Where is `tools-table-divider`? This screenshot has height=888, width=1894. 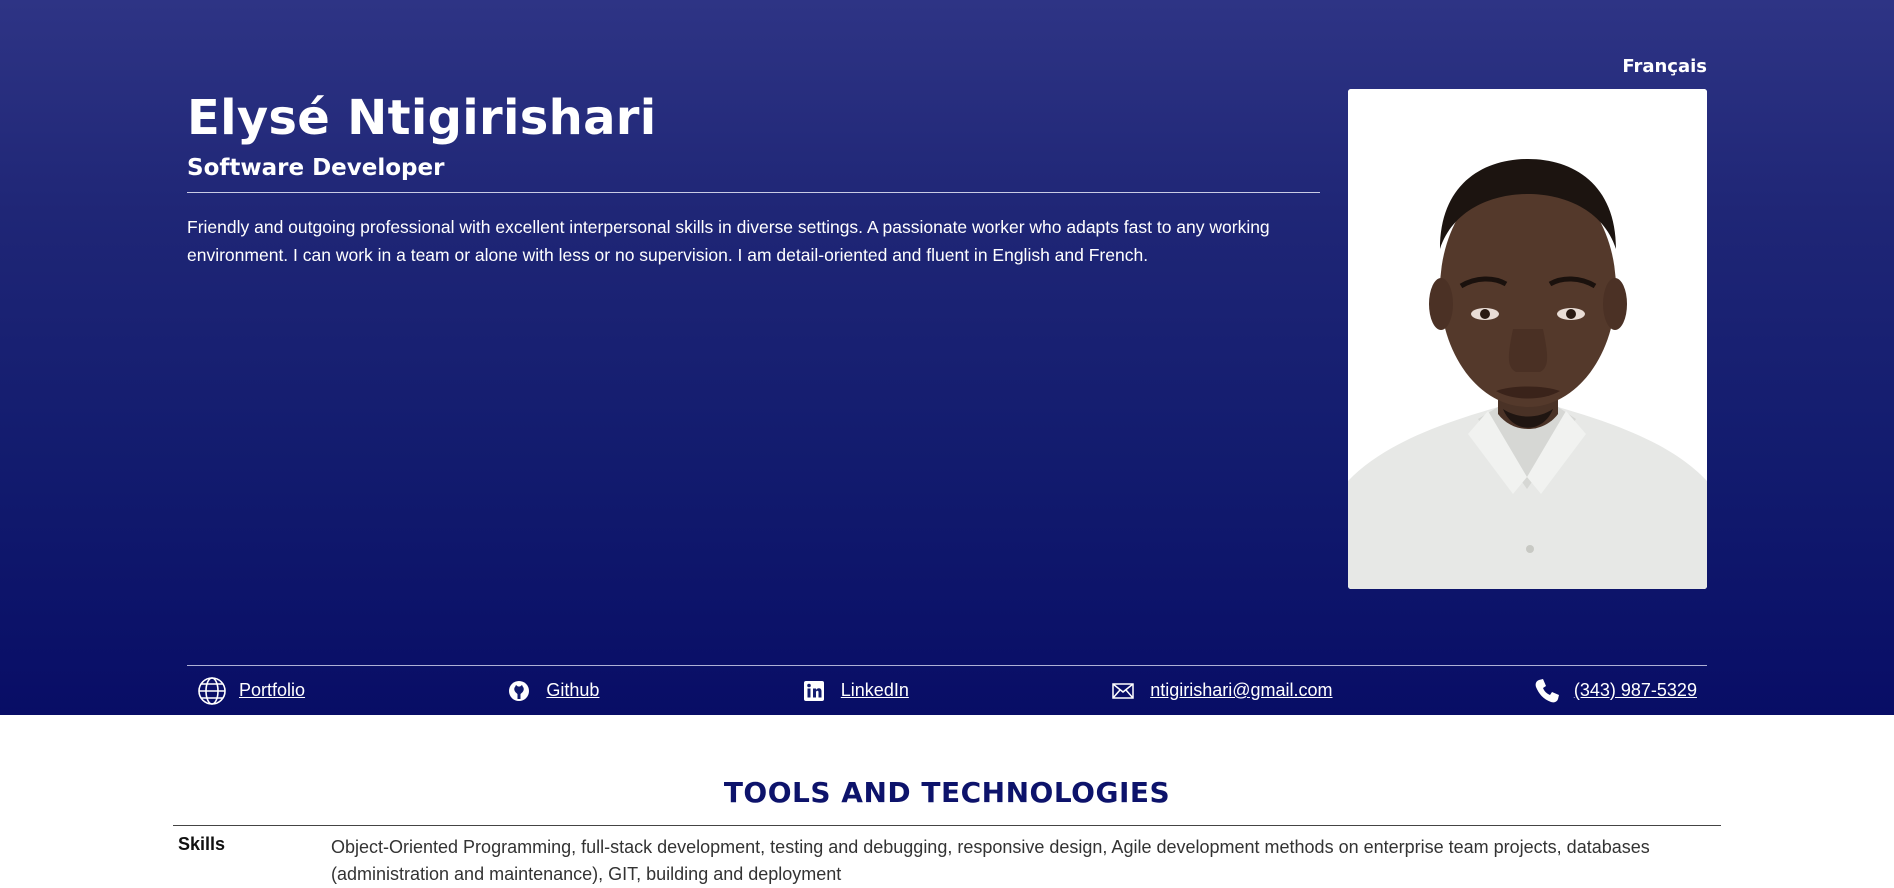 tools-table-divider is located at coordinates (947, 825).